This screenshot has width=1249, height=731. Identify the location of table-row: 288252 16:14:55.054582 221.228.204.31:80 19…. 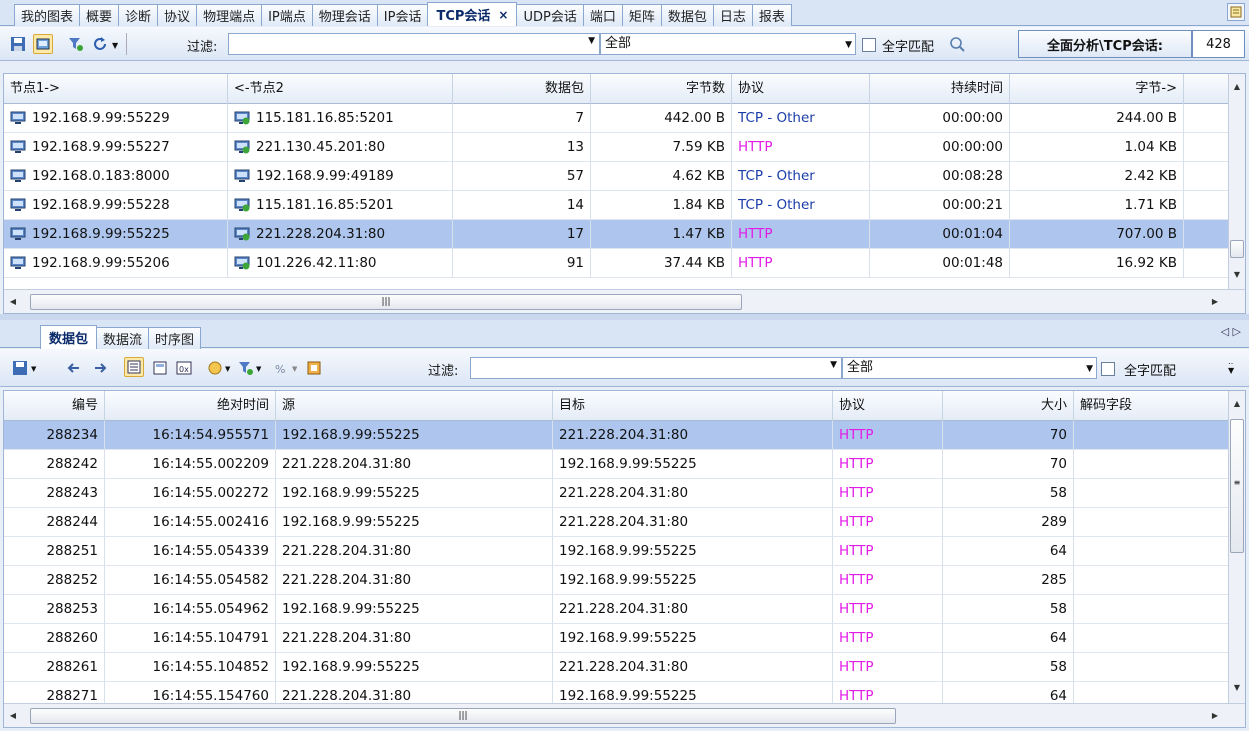
(616, 580).